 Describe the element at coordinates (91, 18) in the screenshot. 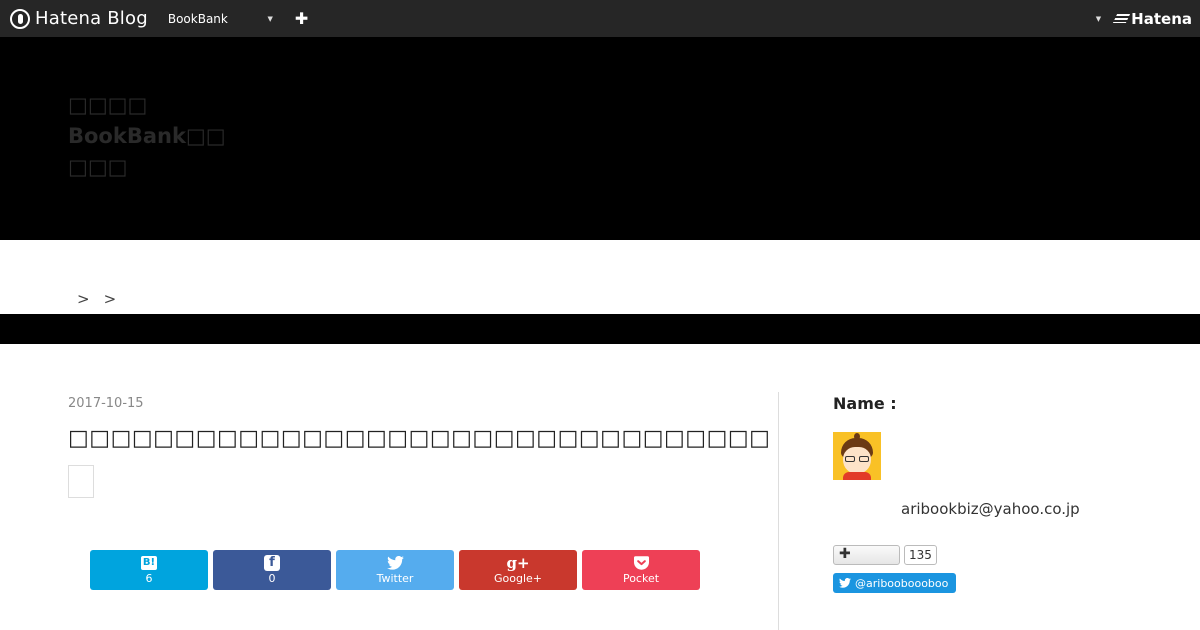

I see `brand-text: Hatena Blog` at that location.